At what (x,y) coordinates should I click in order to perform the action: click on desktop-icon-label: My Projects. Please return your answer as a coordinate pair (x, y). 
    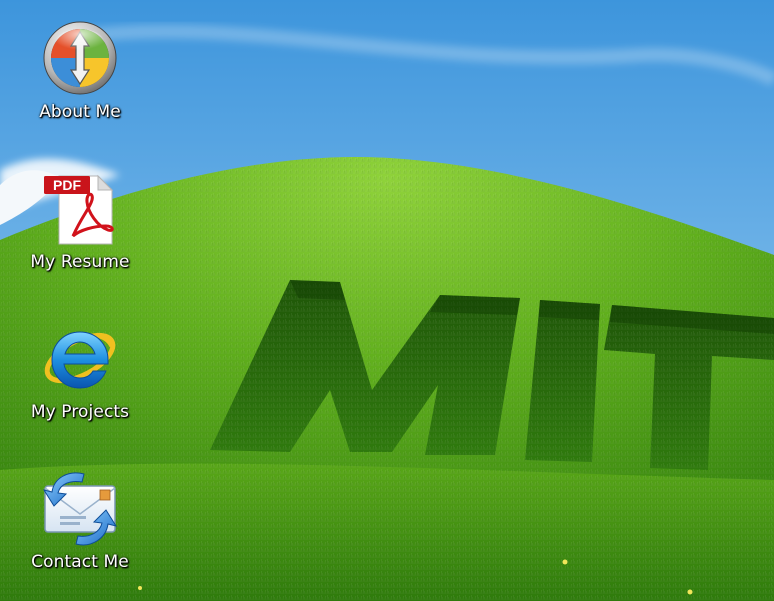
    Looking at the image, I should click on (80, 412).